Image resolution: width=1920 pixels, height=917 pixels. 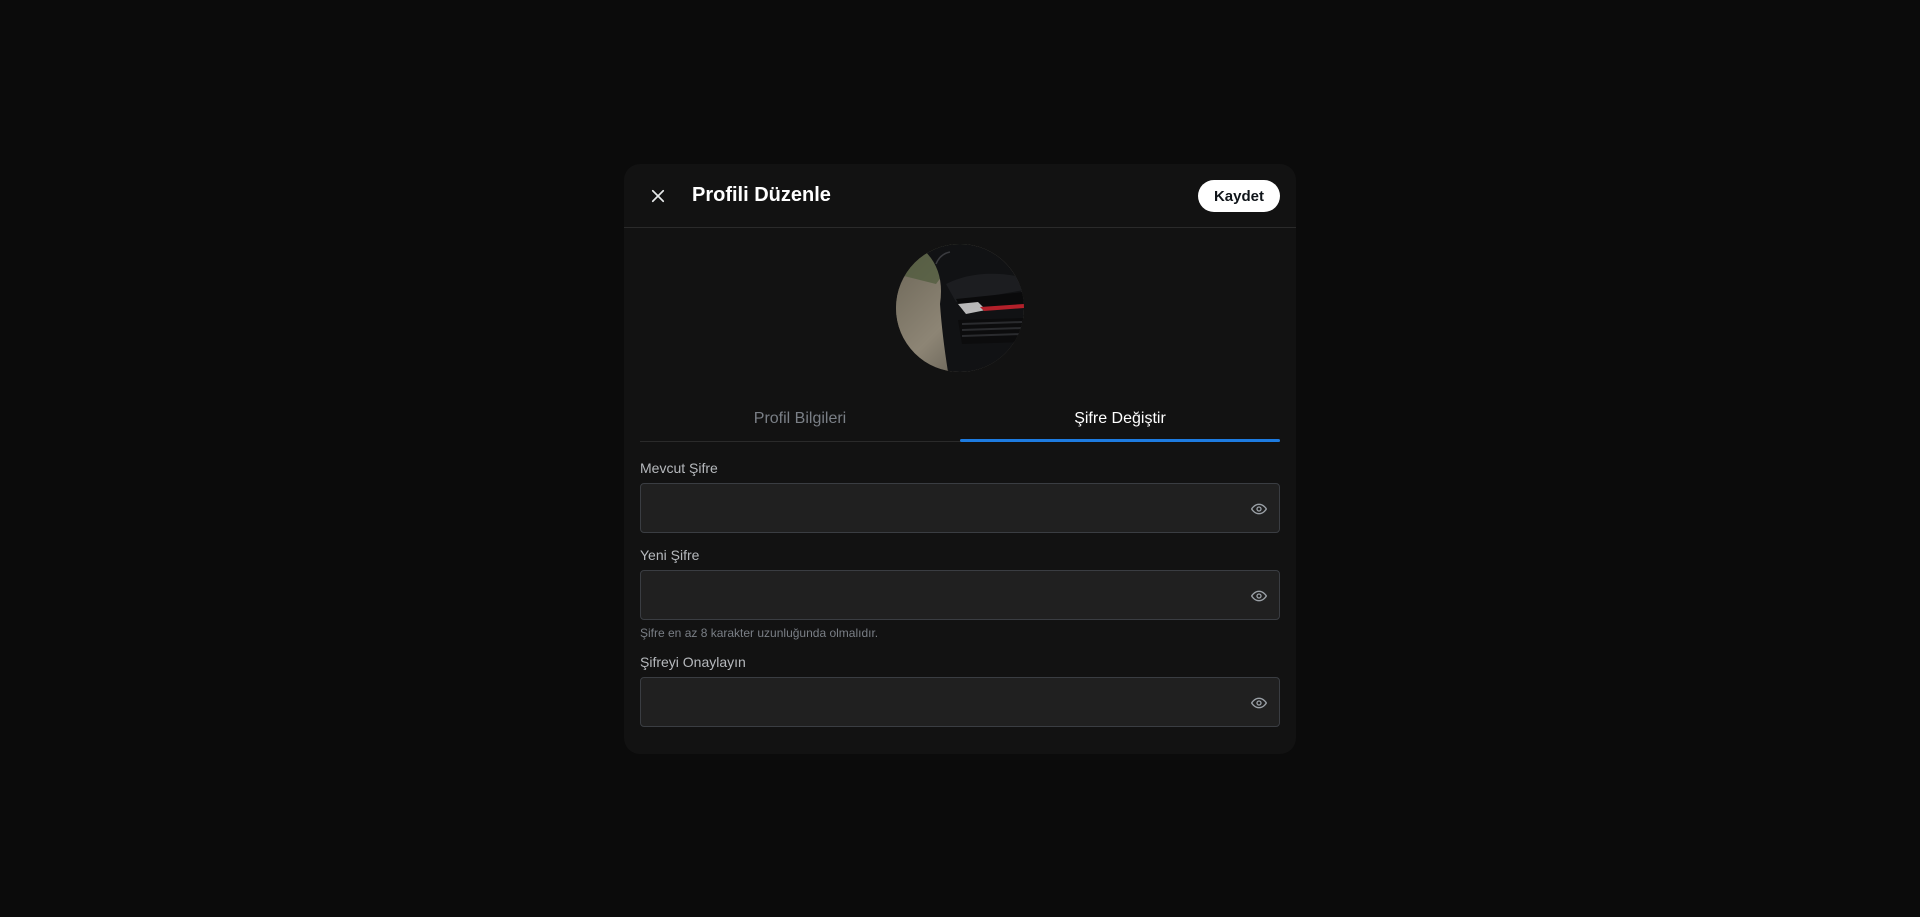 I want to click on show-new-password-button, so click(x=1259, y=596).